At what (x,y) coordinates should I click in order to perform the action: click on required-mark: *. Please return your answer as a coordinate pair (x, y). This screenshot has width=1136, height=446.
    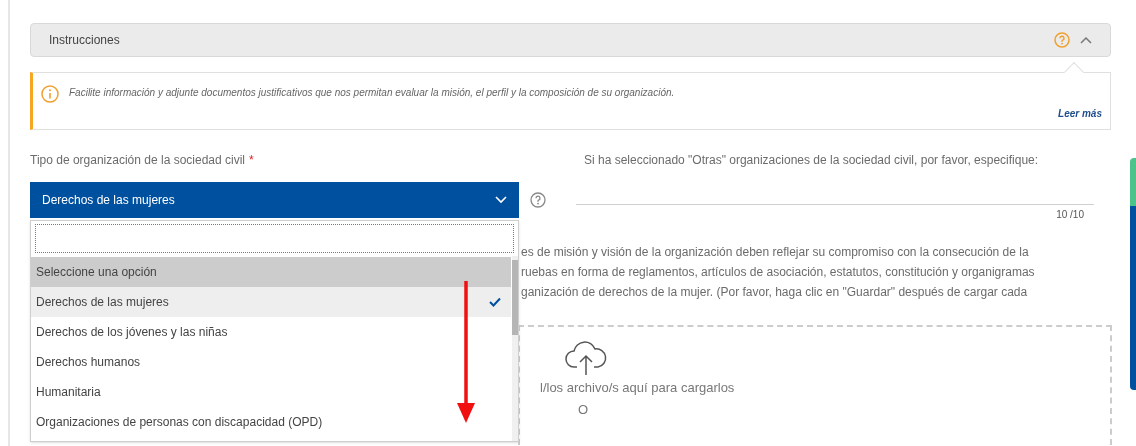
    Looking at the image, I should click on (251, 160).